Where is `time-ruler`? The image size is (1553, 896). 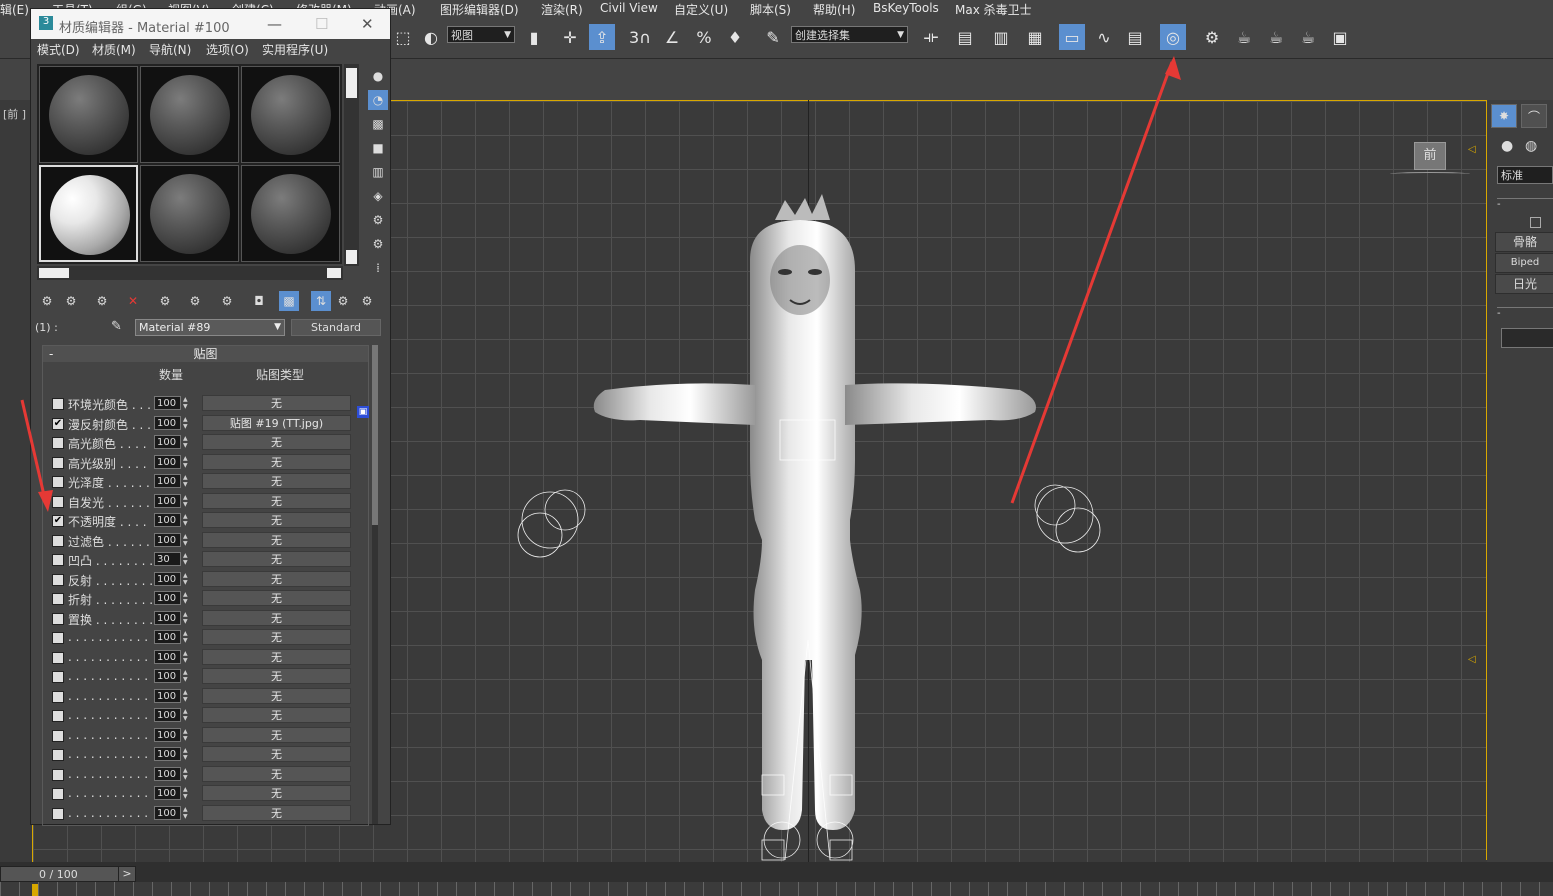 time-ruler is located at coordinates (776, 889).